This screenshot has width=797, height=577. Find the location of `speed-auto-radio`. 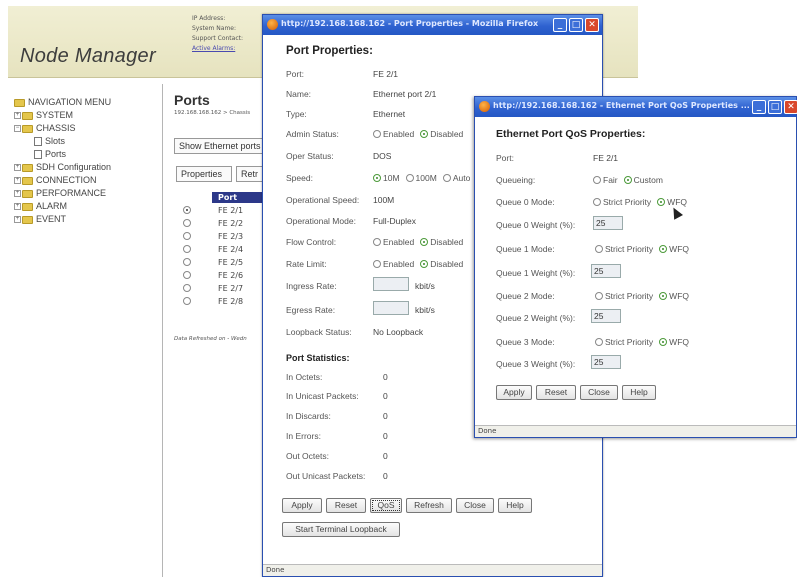

speed-auto-radio is located at coordinates (446, 178).